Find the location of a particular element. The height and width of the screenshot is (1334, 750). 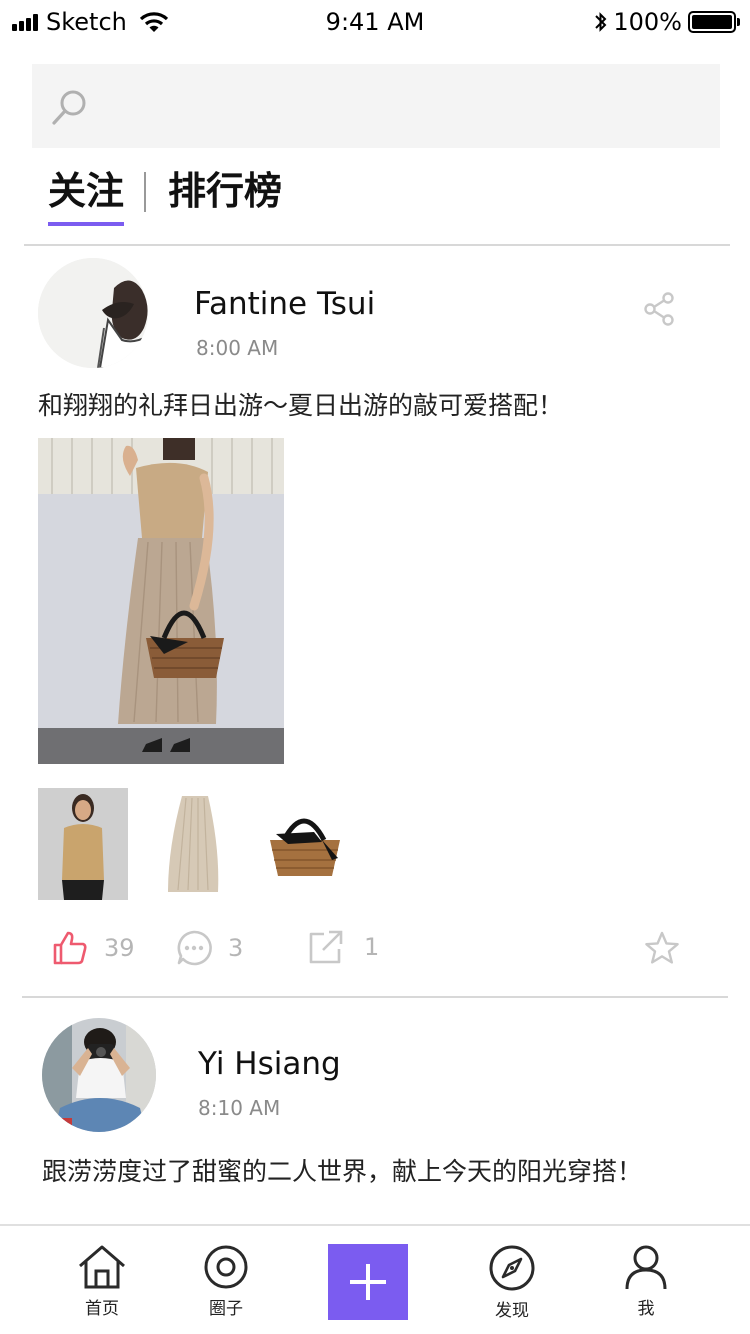

status-right: 100% is located at coordinates (666, 22).